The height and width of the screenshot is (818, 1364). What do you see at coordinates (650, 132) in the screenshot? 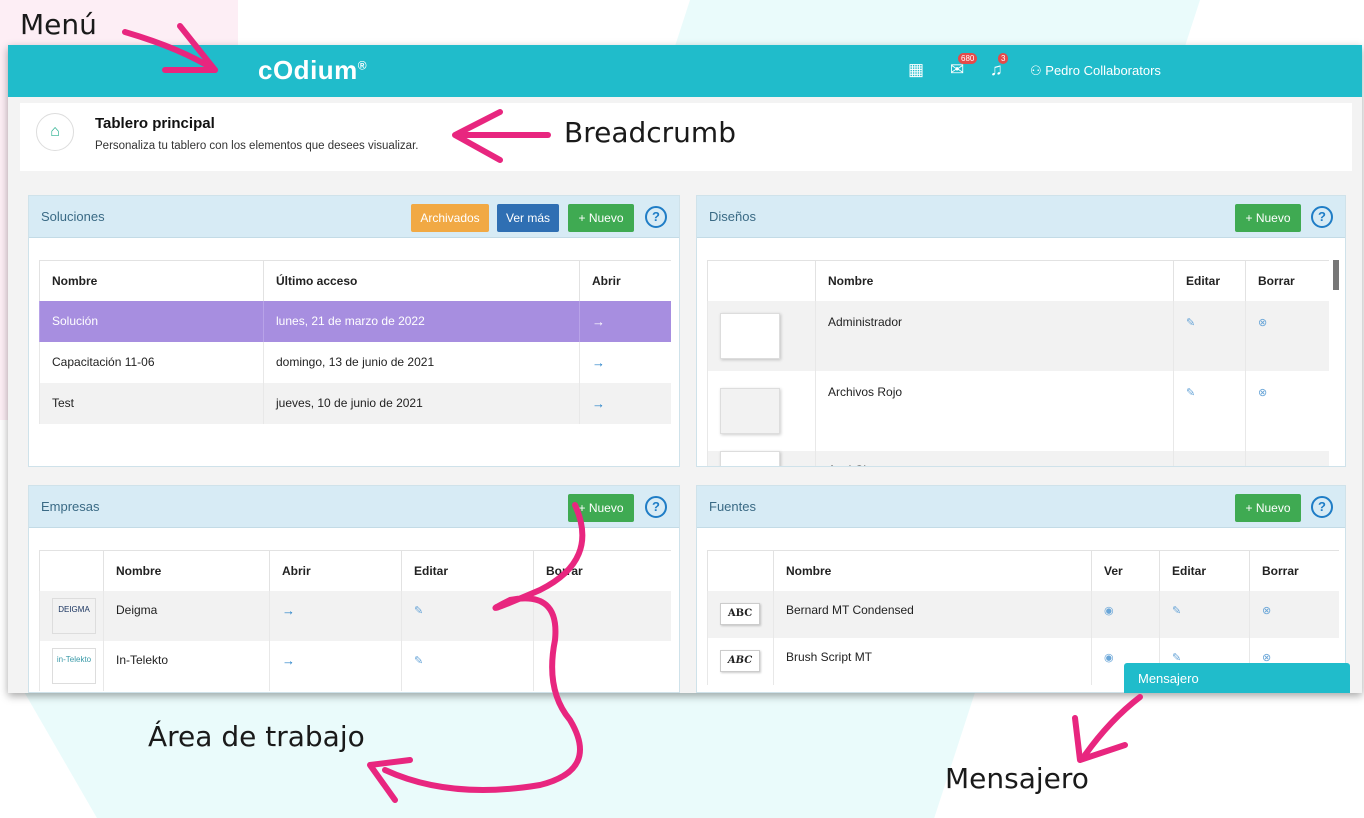
I see `annotation-breadcrumb: Breadcrumb` at bounding box center [650, 132].